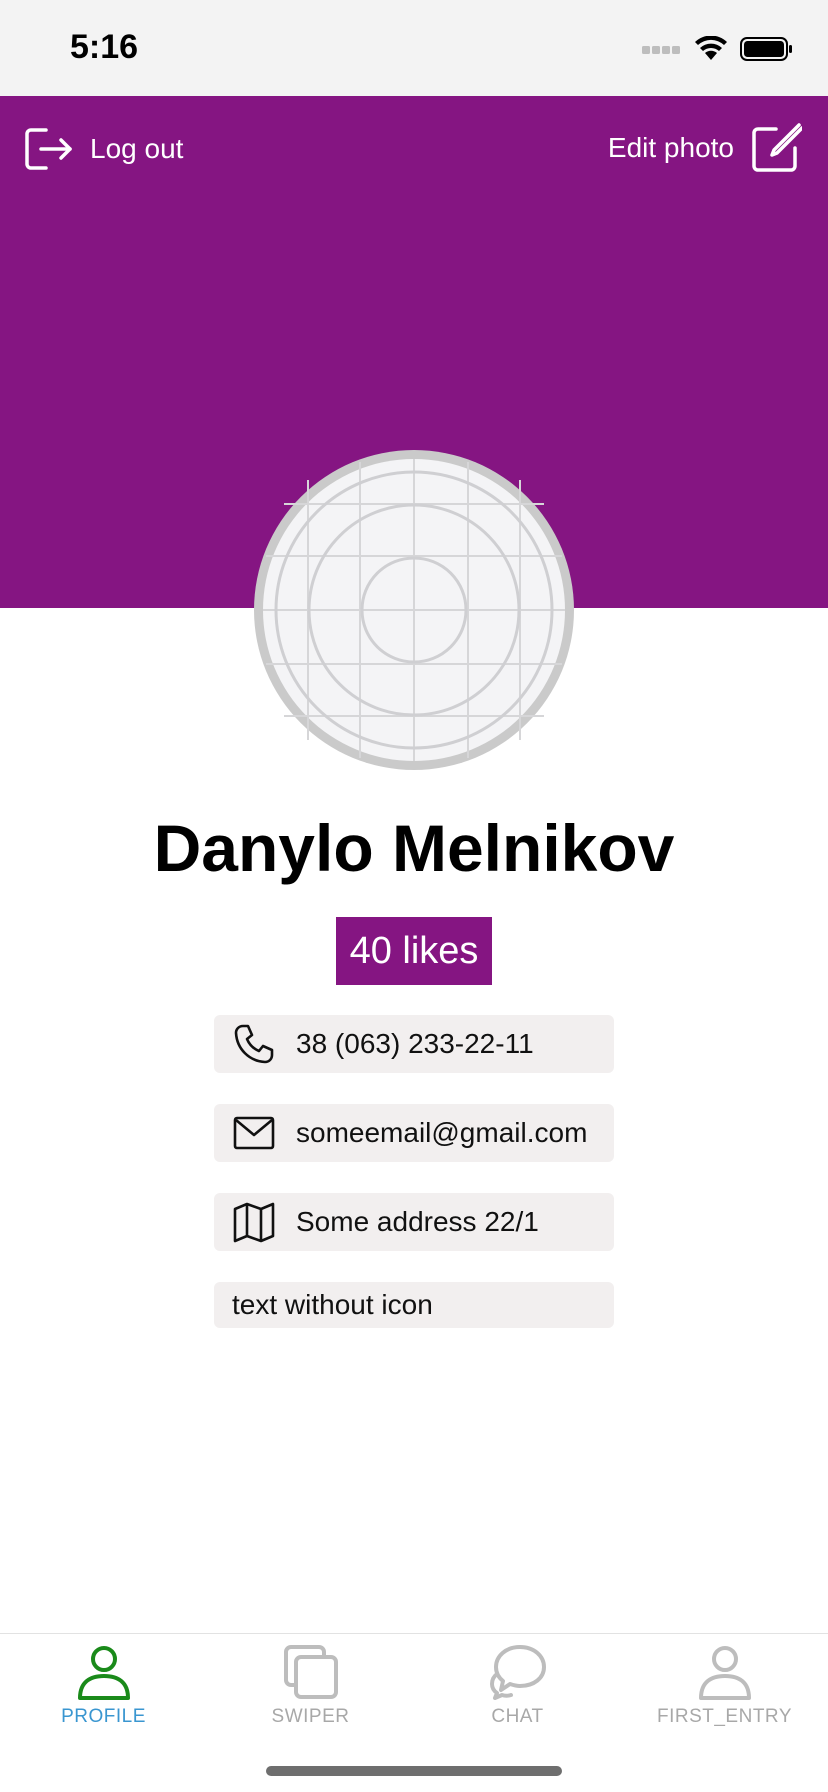 The image size is (828, 1792). Describe the element at coordinates (711, 48) in the screenshot. I see `wifi-icon` at that location.